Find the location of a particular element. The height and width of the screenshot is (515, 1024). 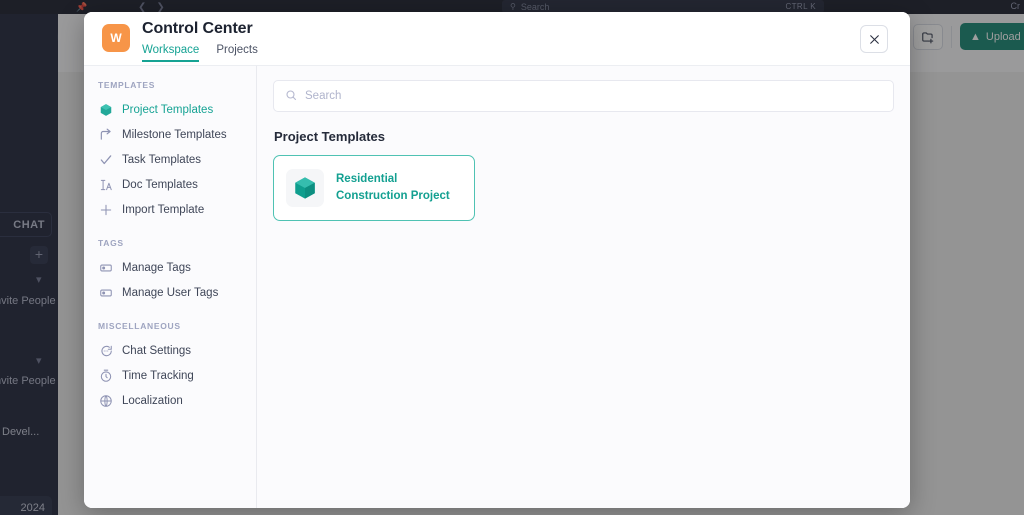

sidebar-item-milestone-templates: Milestone Templates is located at coordinates (170, 134).